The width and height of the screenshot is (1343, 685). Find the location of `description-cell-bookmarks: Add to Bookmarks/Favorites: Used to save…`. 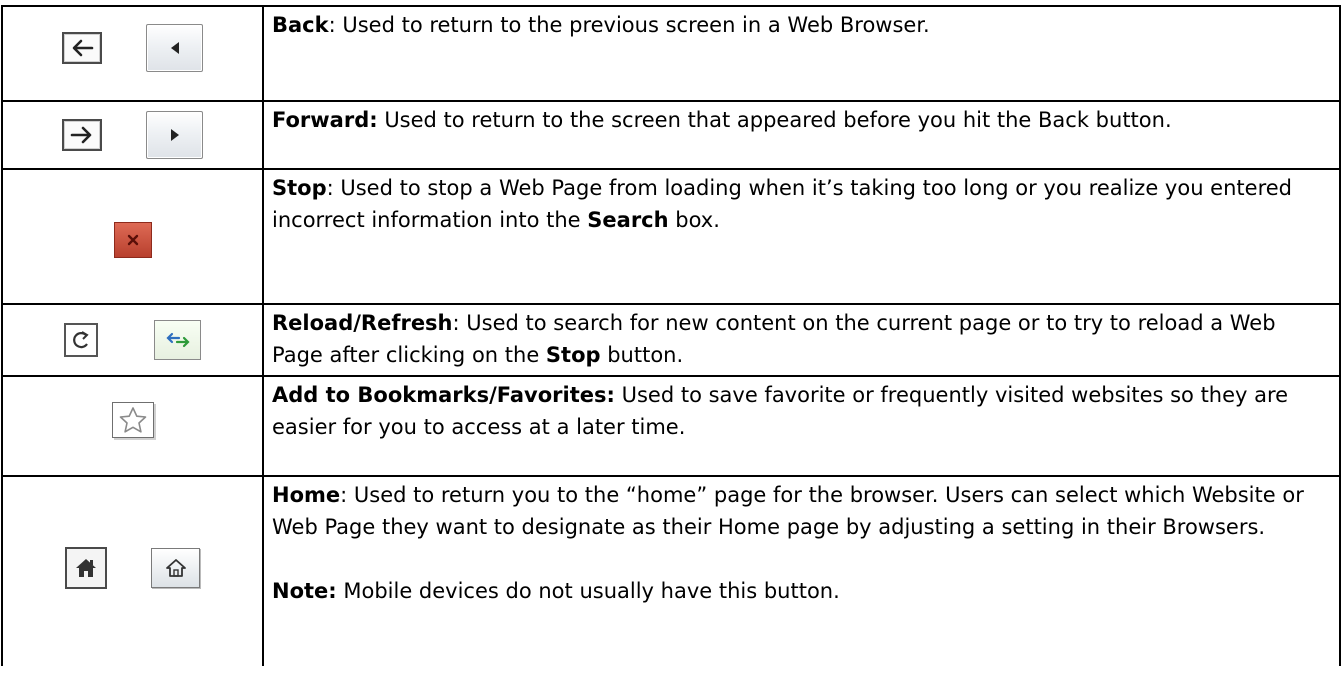

description-cell-bookmarks: Add to Bookmarks/Favorites: Used to save… is located at coordinates (801, 426).